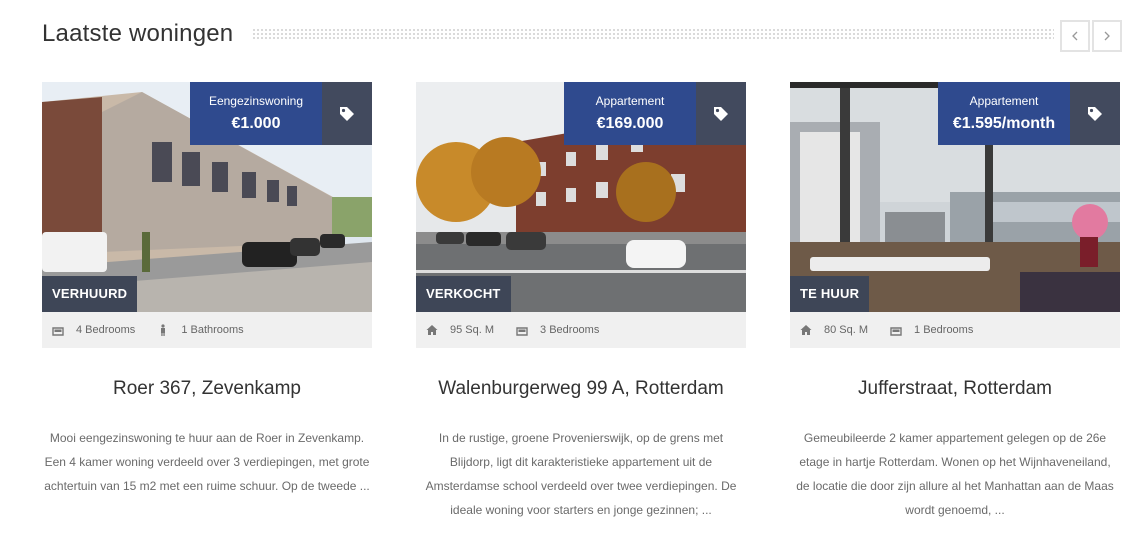  I want to click on price-badge: Appartement €169.000, so click(655, 113).